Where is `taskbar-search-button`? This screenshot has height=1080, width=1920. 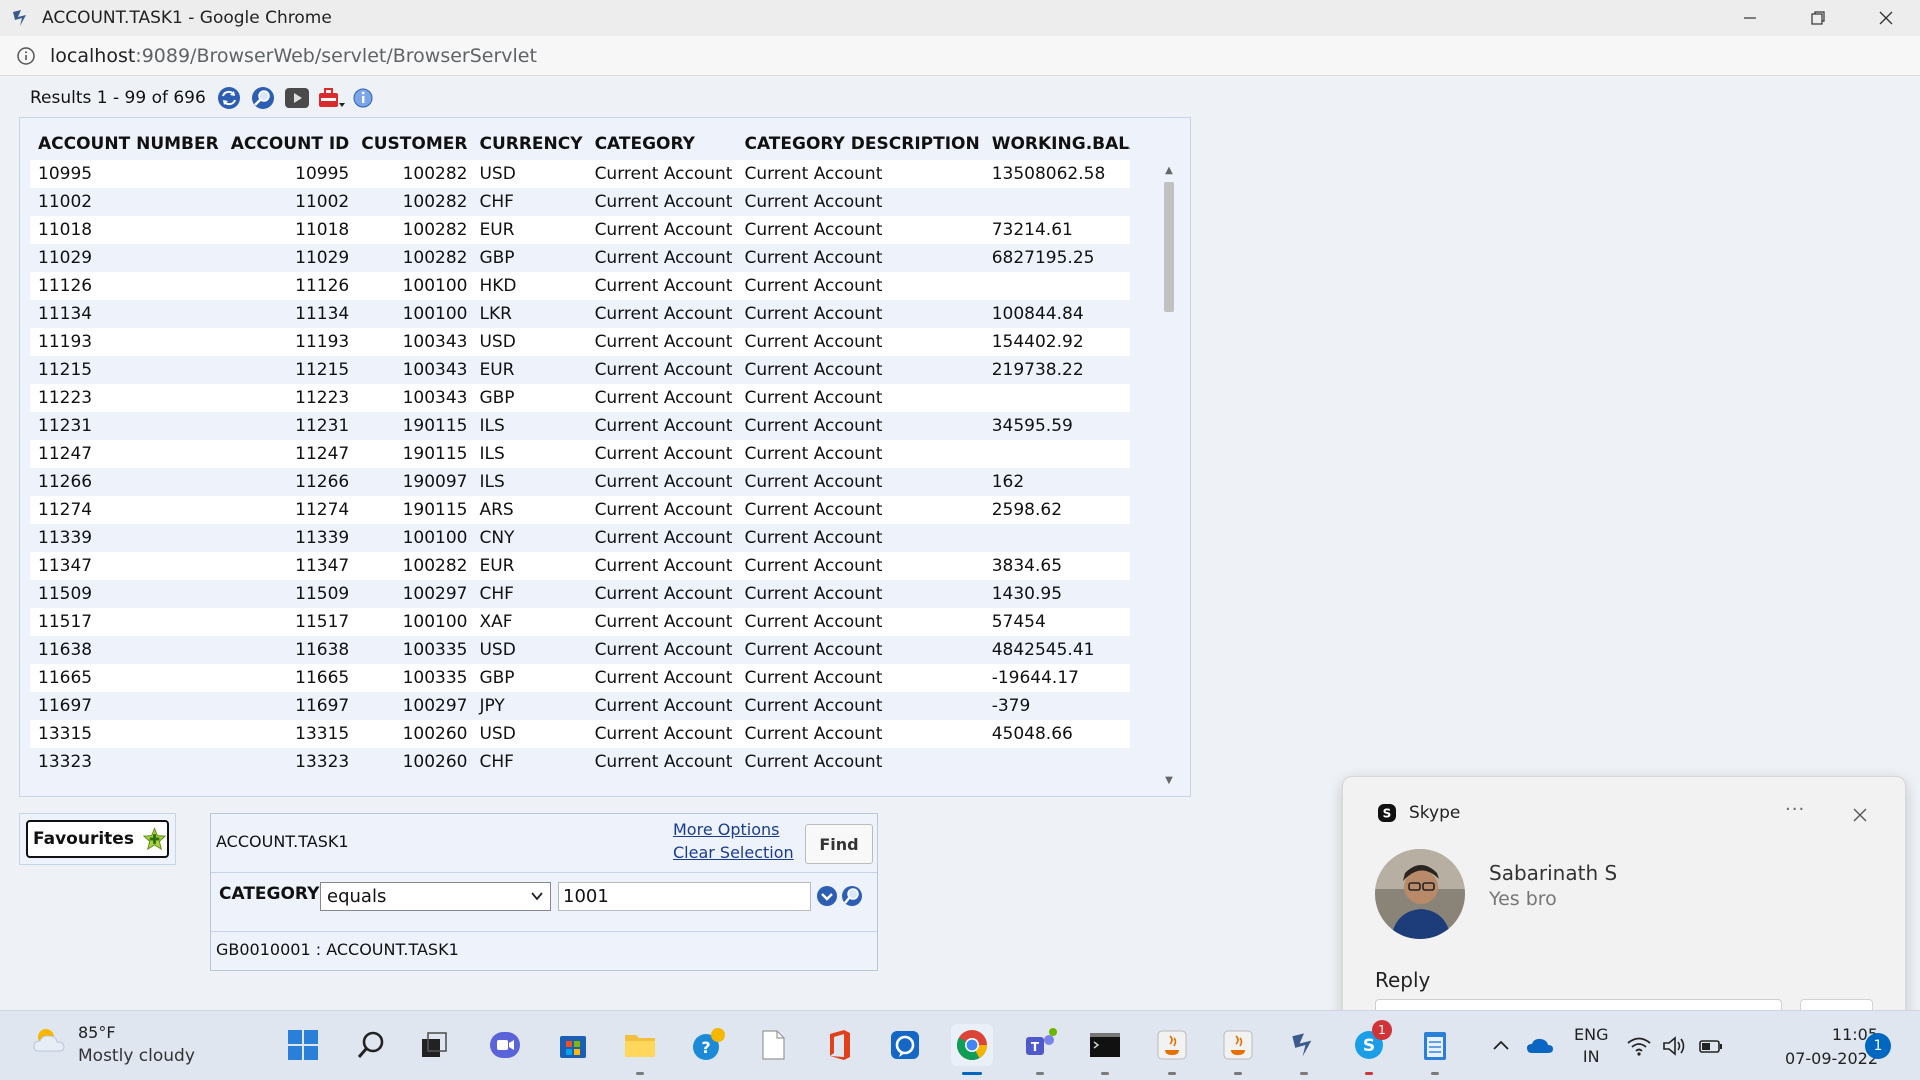 taskbar-search-button is located at coordinates (371, 1045).